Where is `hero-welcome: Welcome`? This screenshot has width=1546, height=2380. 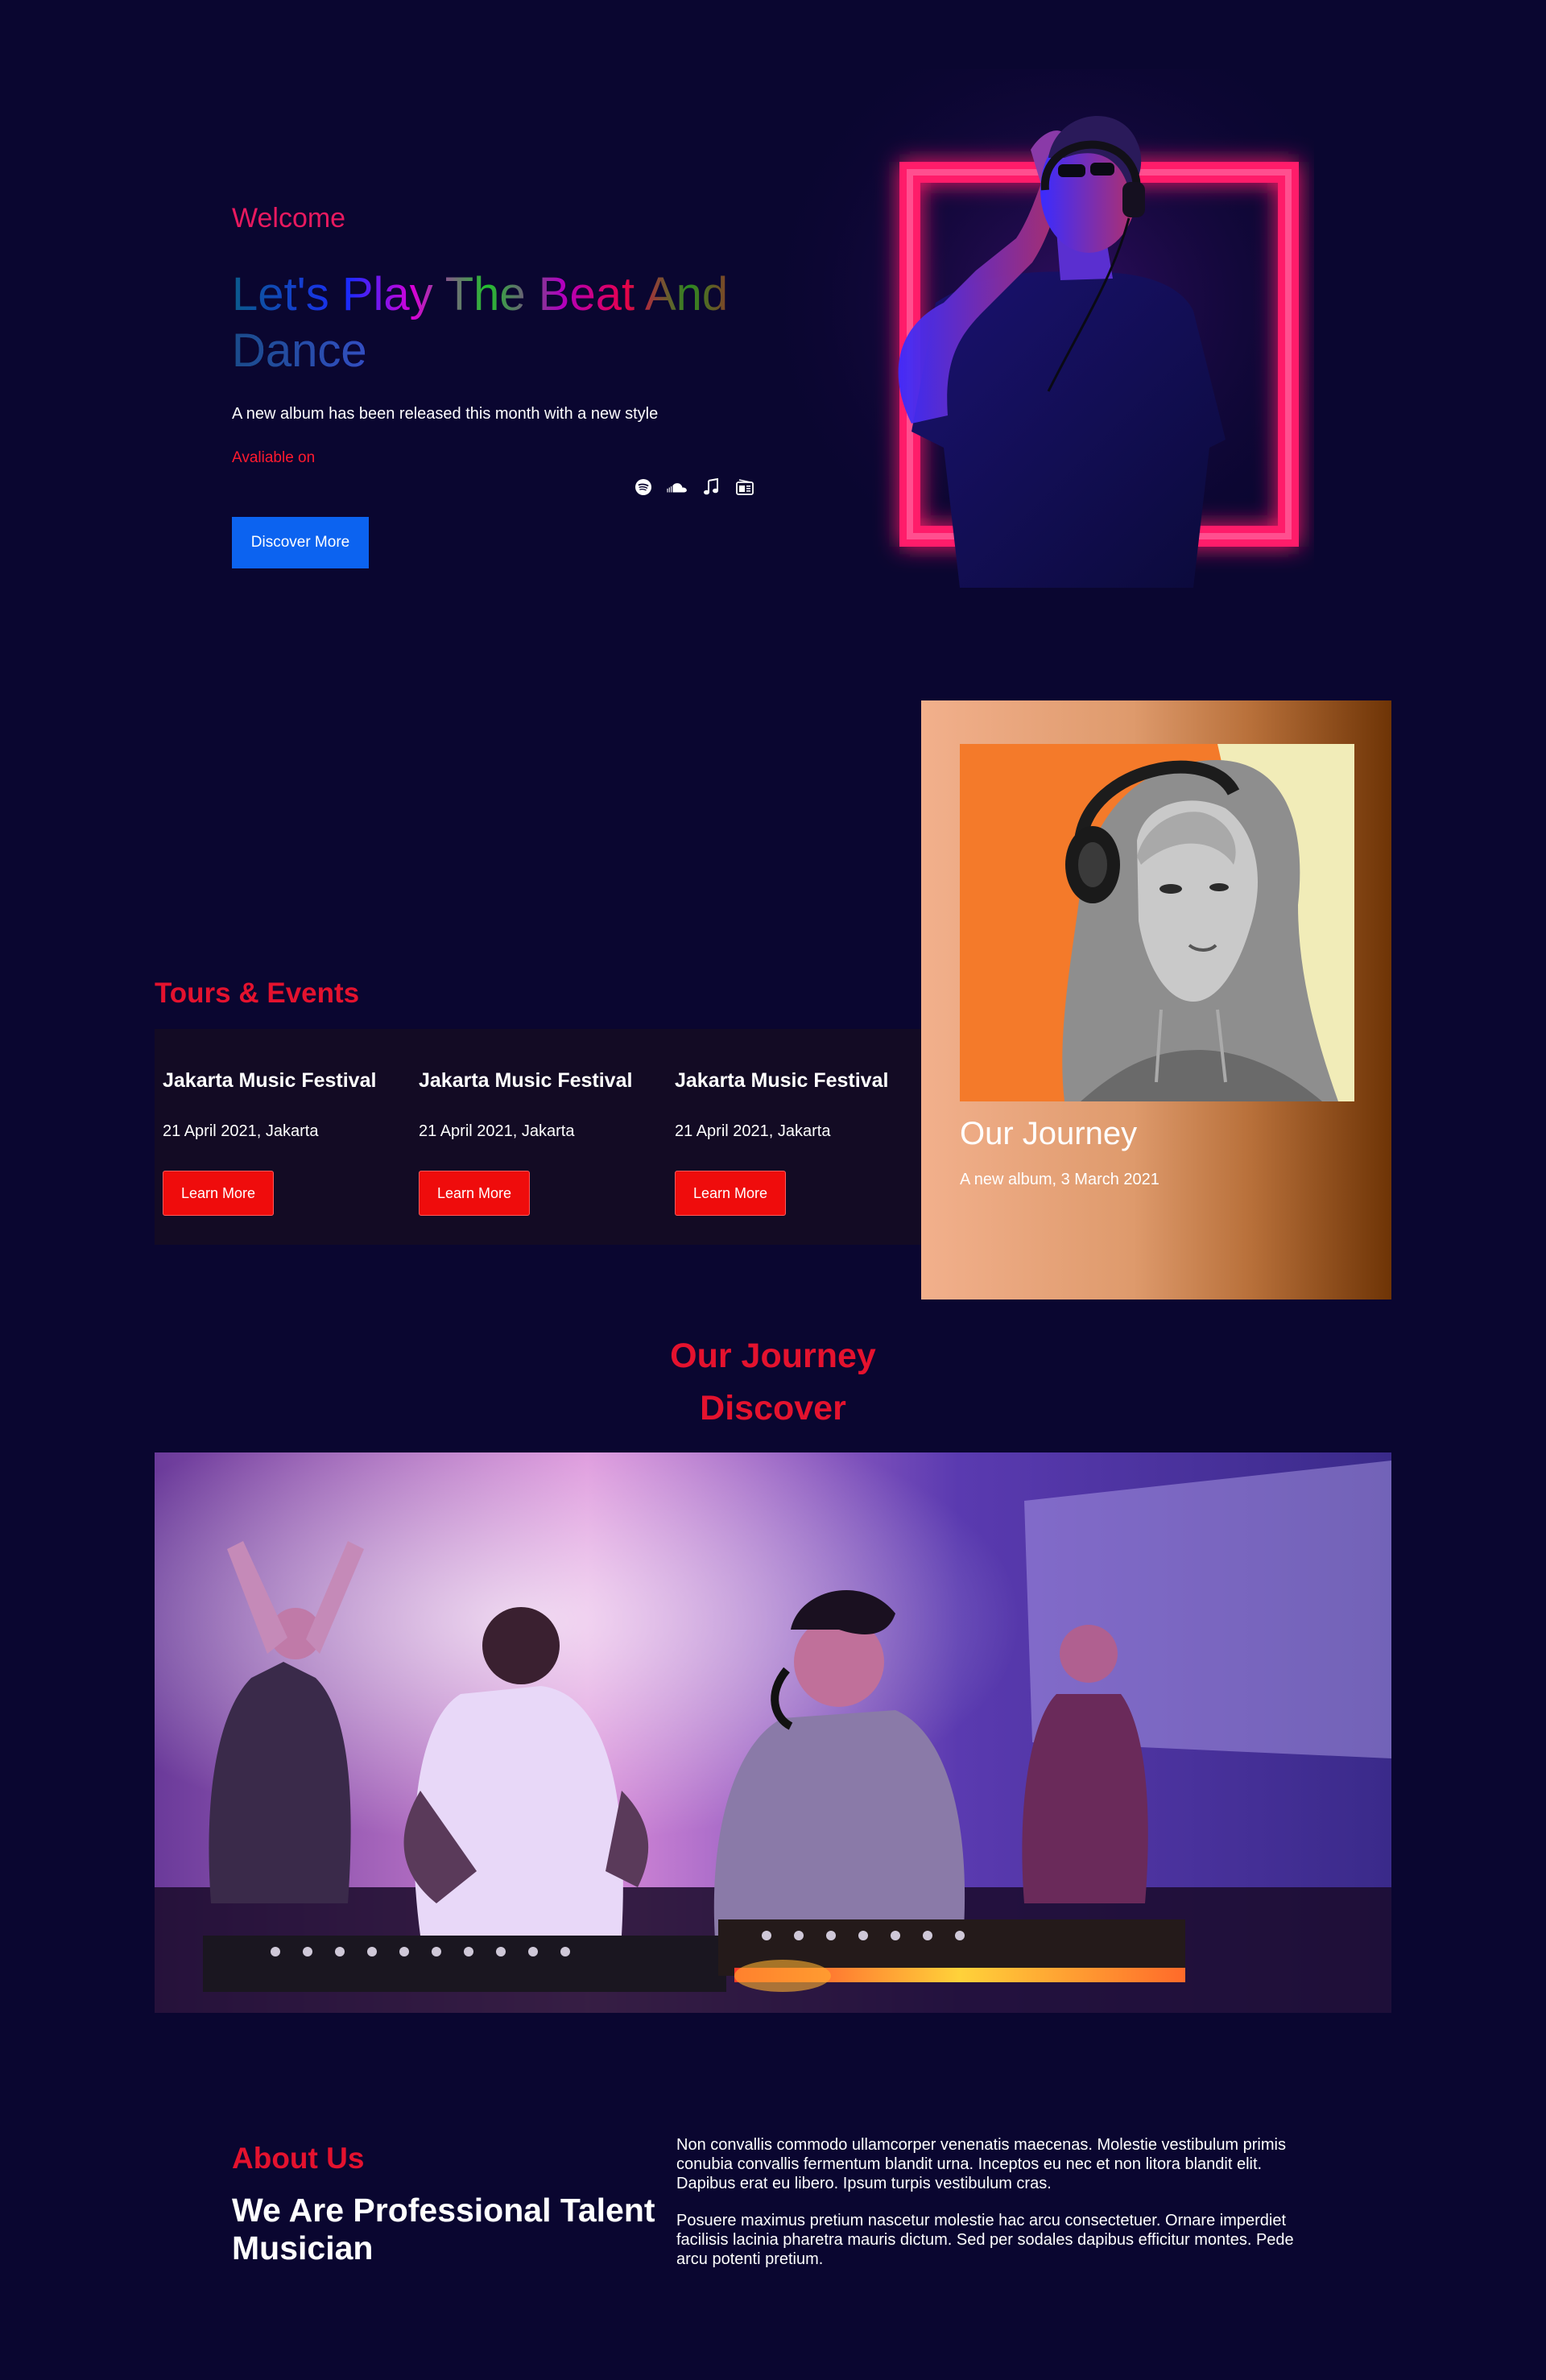
hero-welcome: Welcome is located at coordinates (289, 218).